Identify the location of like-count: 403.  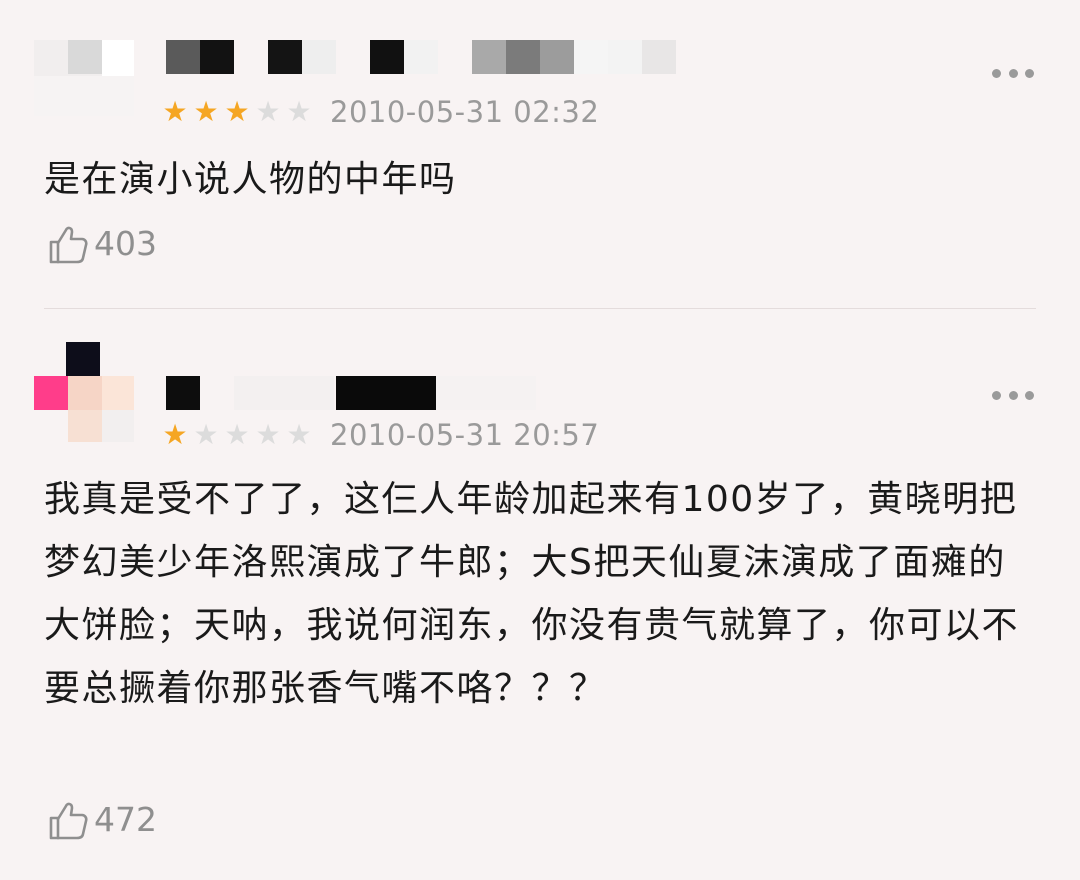
(125, 243).